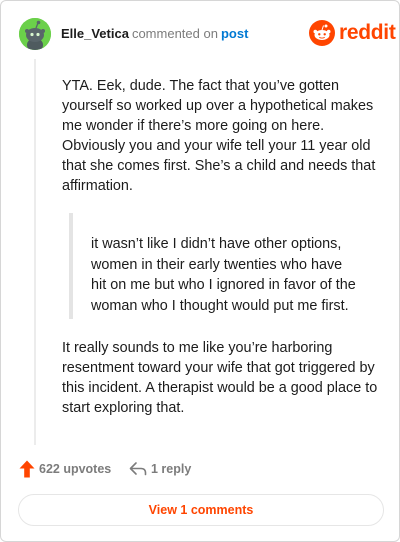  I want to click on reddit-logo: reddit, so click(352, 33).